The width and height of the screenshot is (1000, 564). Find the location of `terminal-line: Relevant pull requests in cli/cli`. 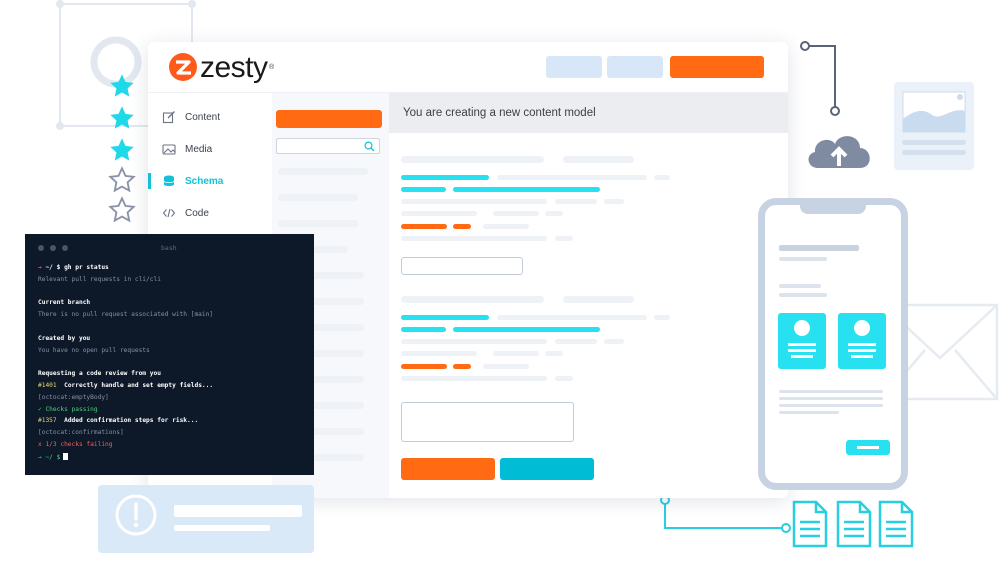

terminal-line: Relevant pull requests in cli/cli is located at coordinates (99, 279).